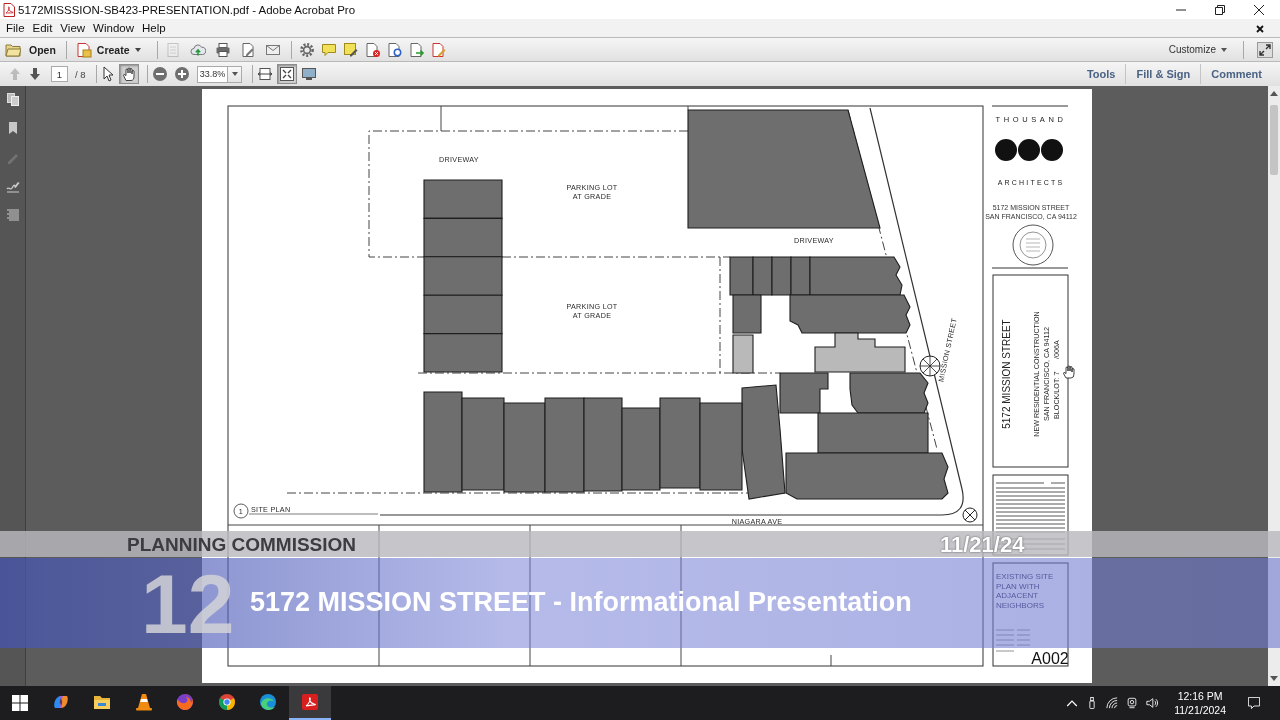 The height and width of the screenshot is (720, 1280). Describe the element at coordinates (1152, 703) in the screenshot. I see `speaker-icon` at that location.